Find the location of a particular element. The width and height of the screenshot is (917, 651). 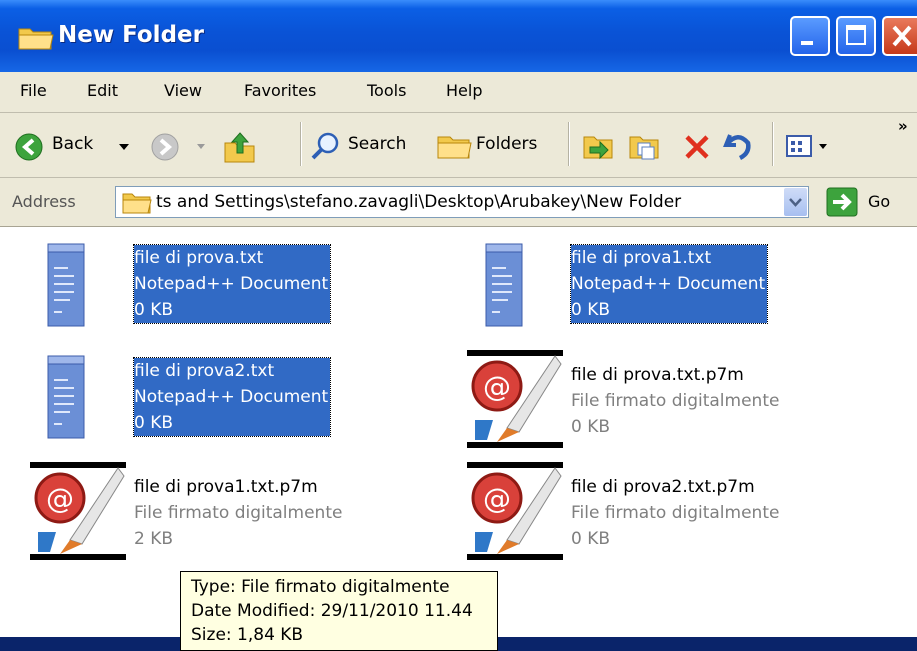

back-dropdown-icon is located at coordinates (124, 147).